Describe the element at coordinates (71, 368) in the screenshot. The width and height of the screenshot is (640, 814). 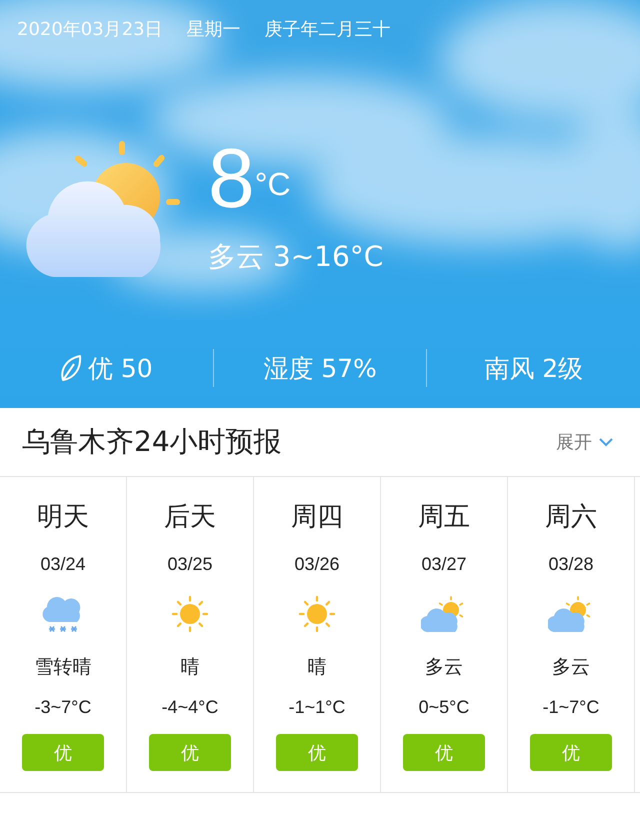
I see `leaf-icon` at that location.